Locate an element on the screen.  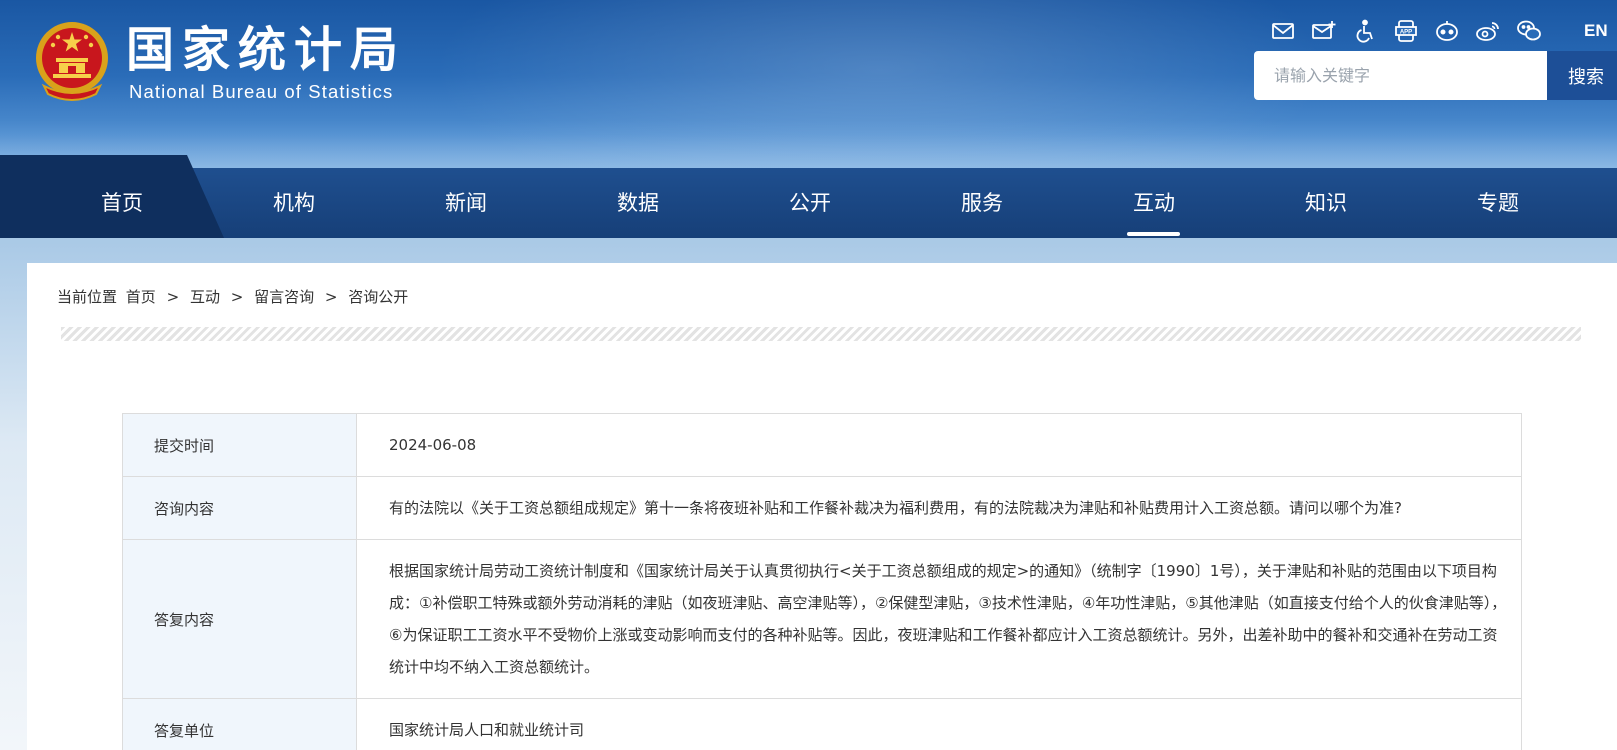
breadcrumb-current-link: 咨询公开 is located at coordinates (378, 297).